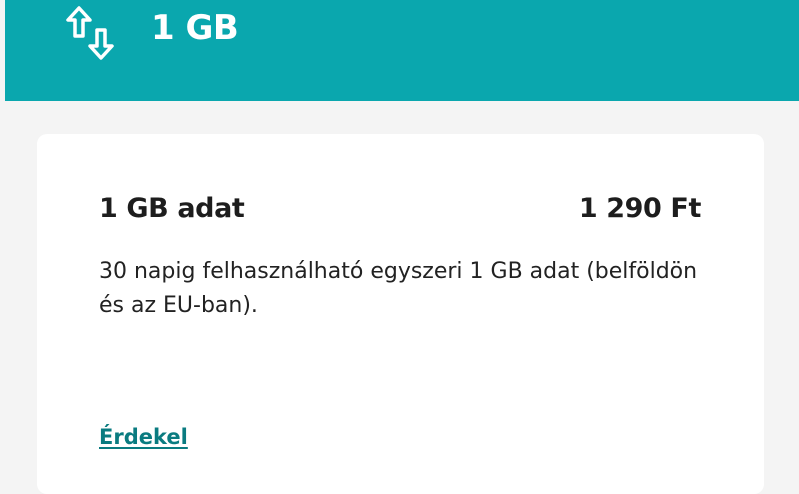 This screenshot has height=494, width=799. Describe the element at coordinates (98, 33) in the screenshot. I see `data-transfer-arrows-icon` at that location.